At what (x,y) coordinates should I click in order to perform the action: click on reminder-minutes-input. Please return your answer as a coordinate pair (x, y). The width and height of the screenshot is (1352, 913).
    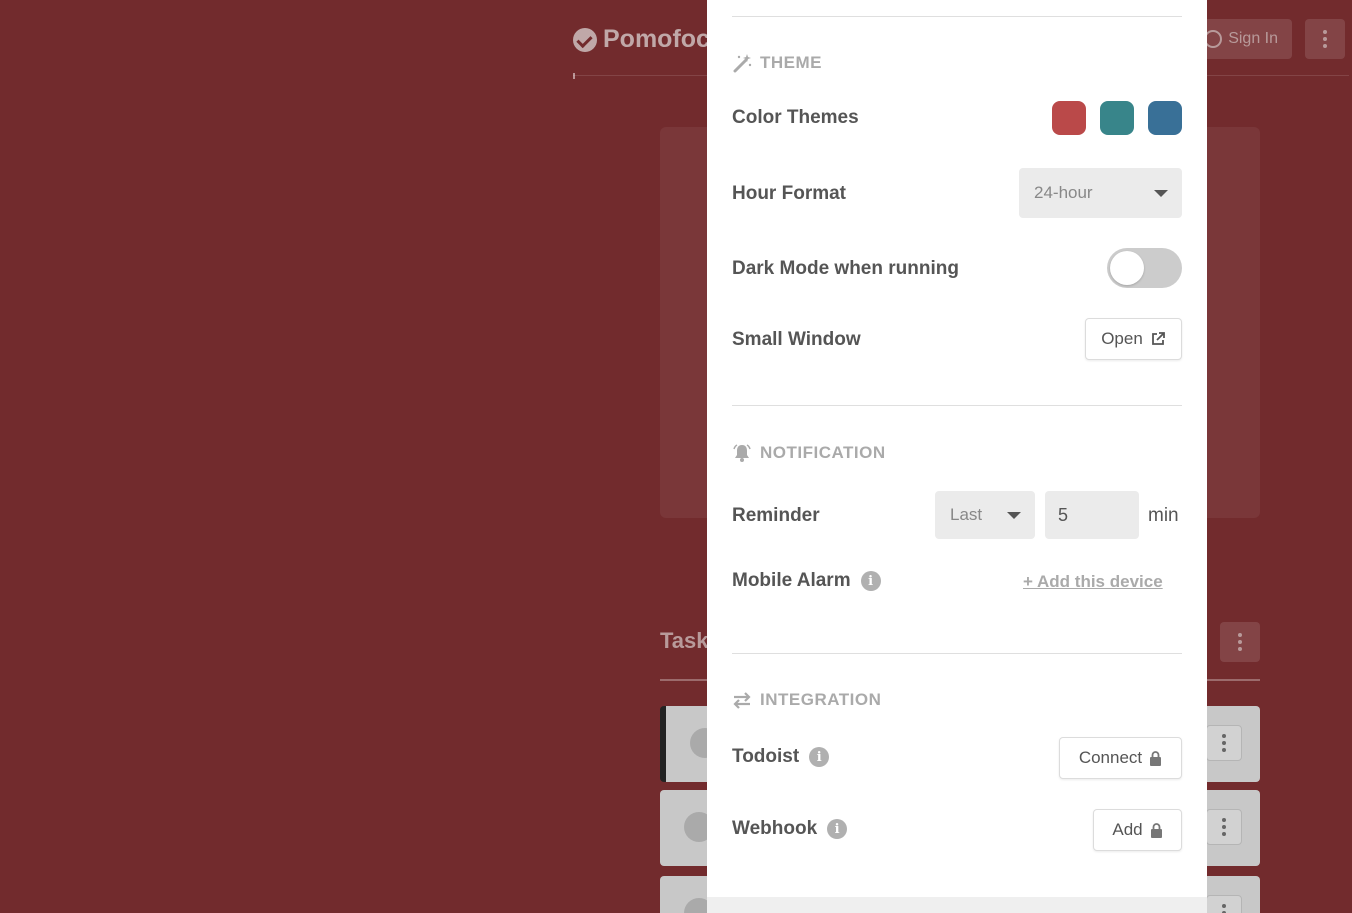
    Looking at the image, I should click on (1092, 515).